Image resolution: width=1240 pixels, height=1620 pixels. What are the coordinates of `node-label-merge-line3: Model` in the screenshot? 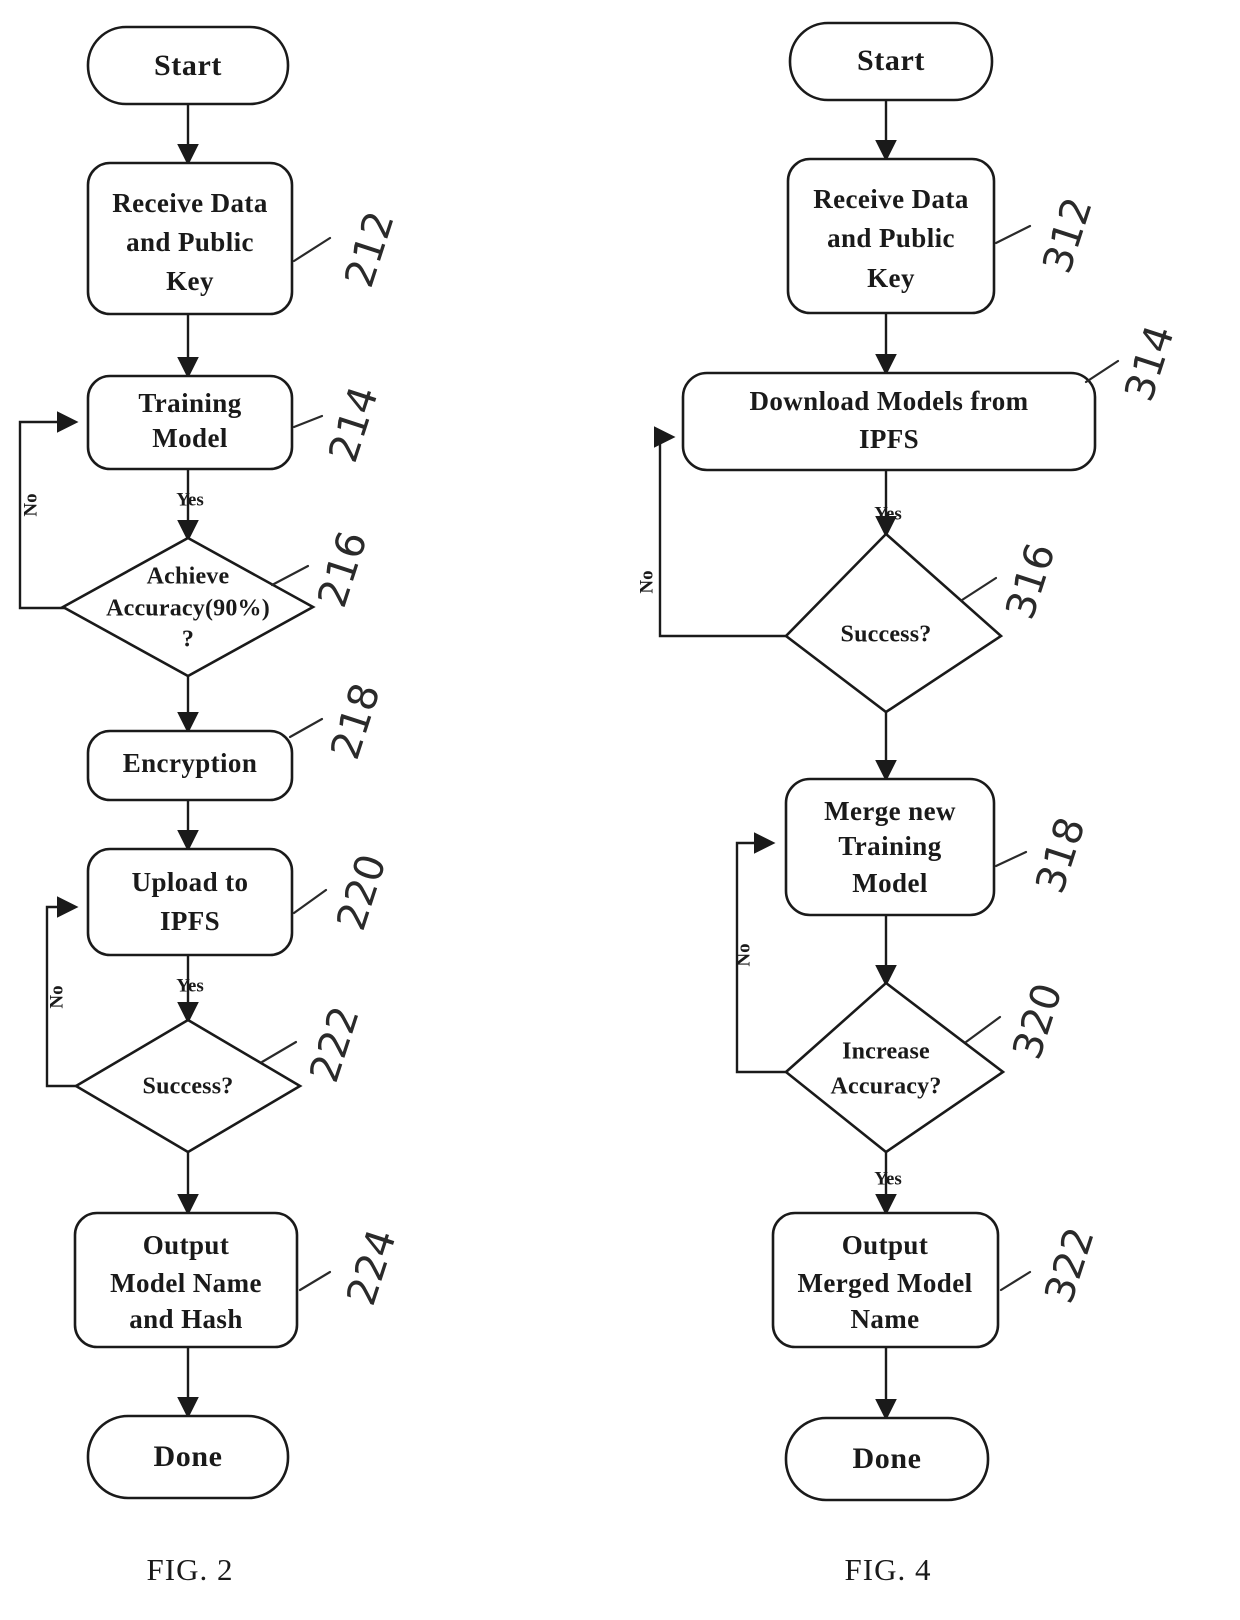 It's located at (890, 883).